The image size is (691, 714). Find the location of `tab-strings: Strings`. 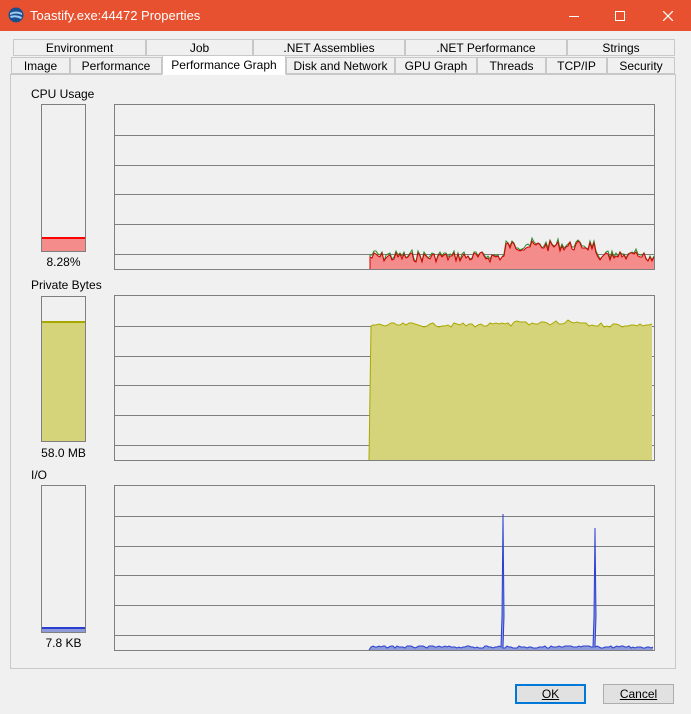

tab-strings: Strings is located at coordinates (621, 47).